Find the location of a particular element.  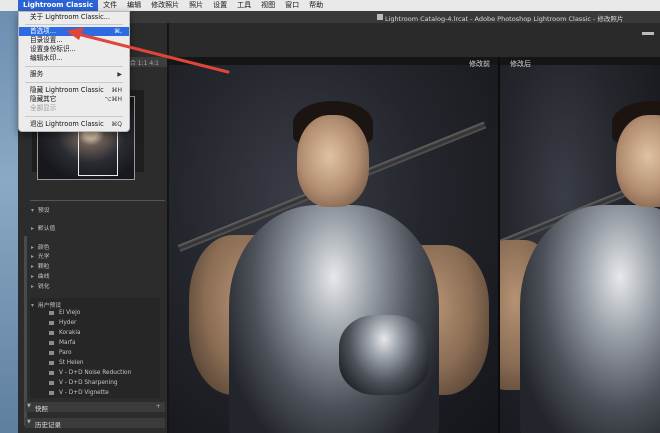

menu-item-quit: 退出 Lightroom Classic ⌘Q is located at coordinates (74, 124).